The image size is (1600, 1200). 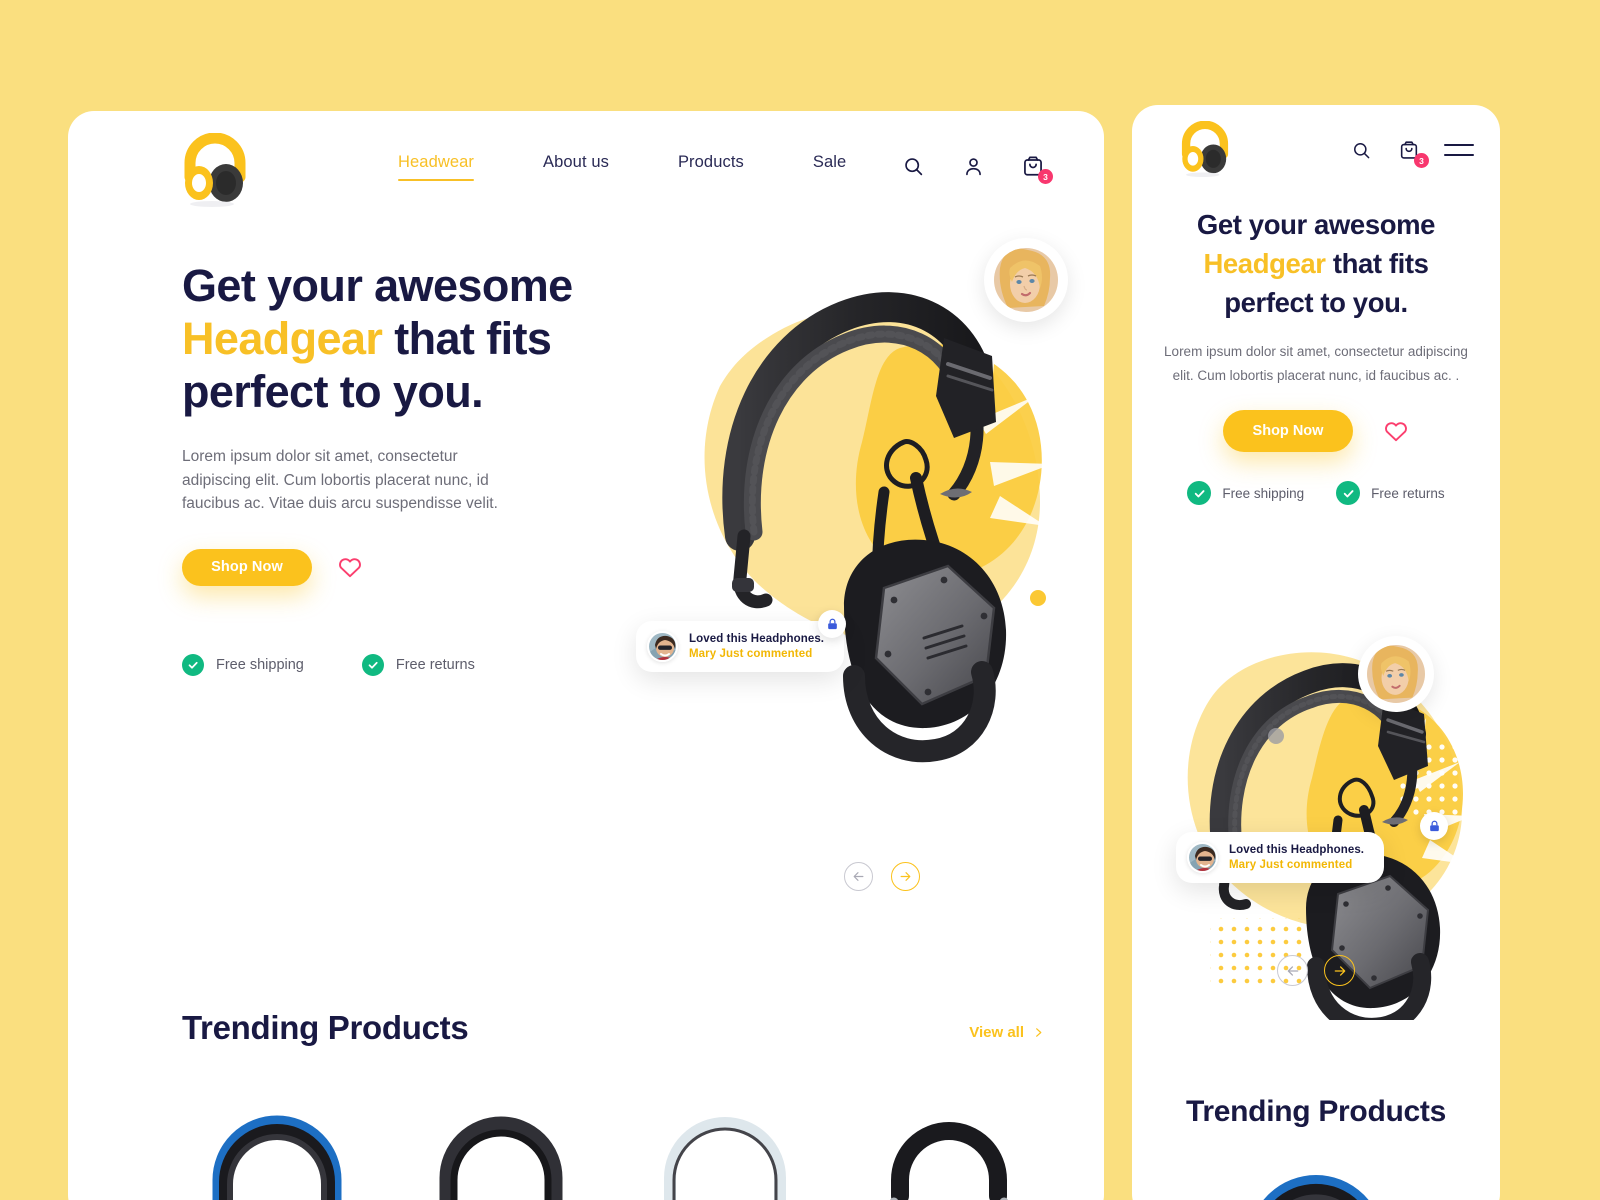 I want to click on product-card-white-headphones, so click(x=725, y=1153).